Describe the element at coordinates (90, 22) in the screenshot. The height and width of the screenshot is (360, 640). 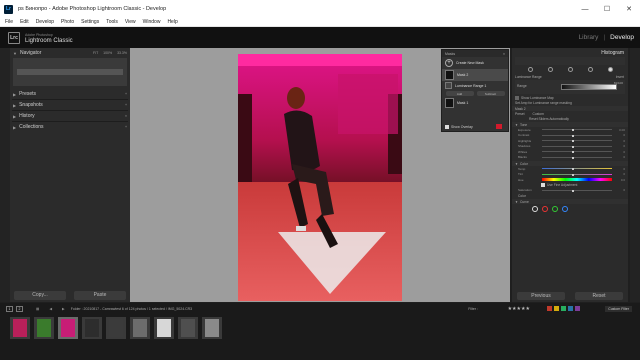
I see `menu-settings: Settings` at that location.